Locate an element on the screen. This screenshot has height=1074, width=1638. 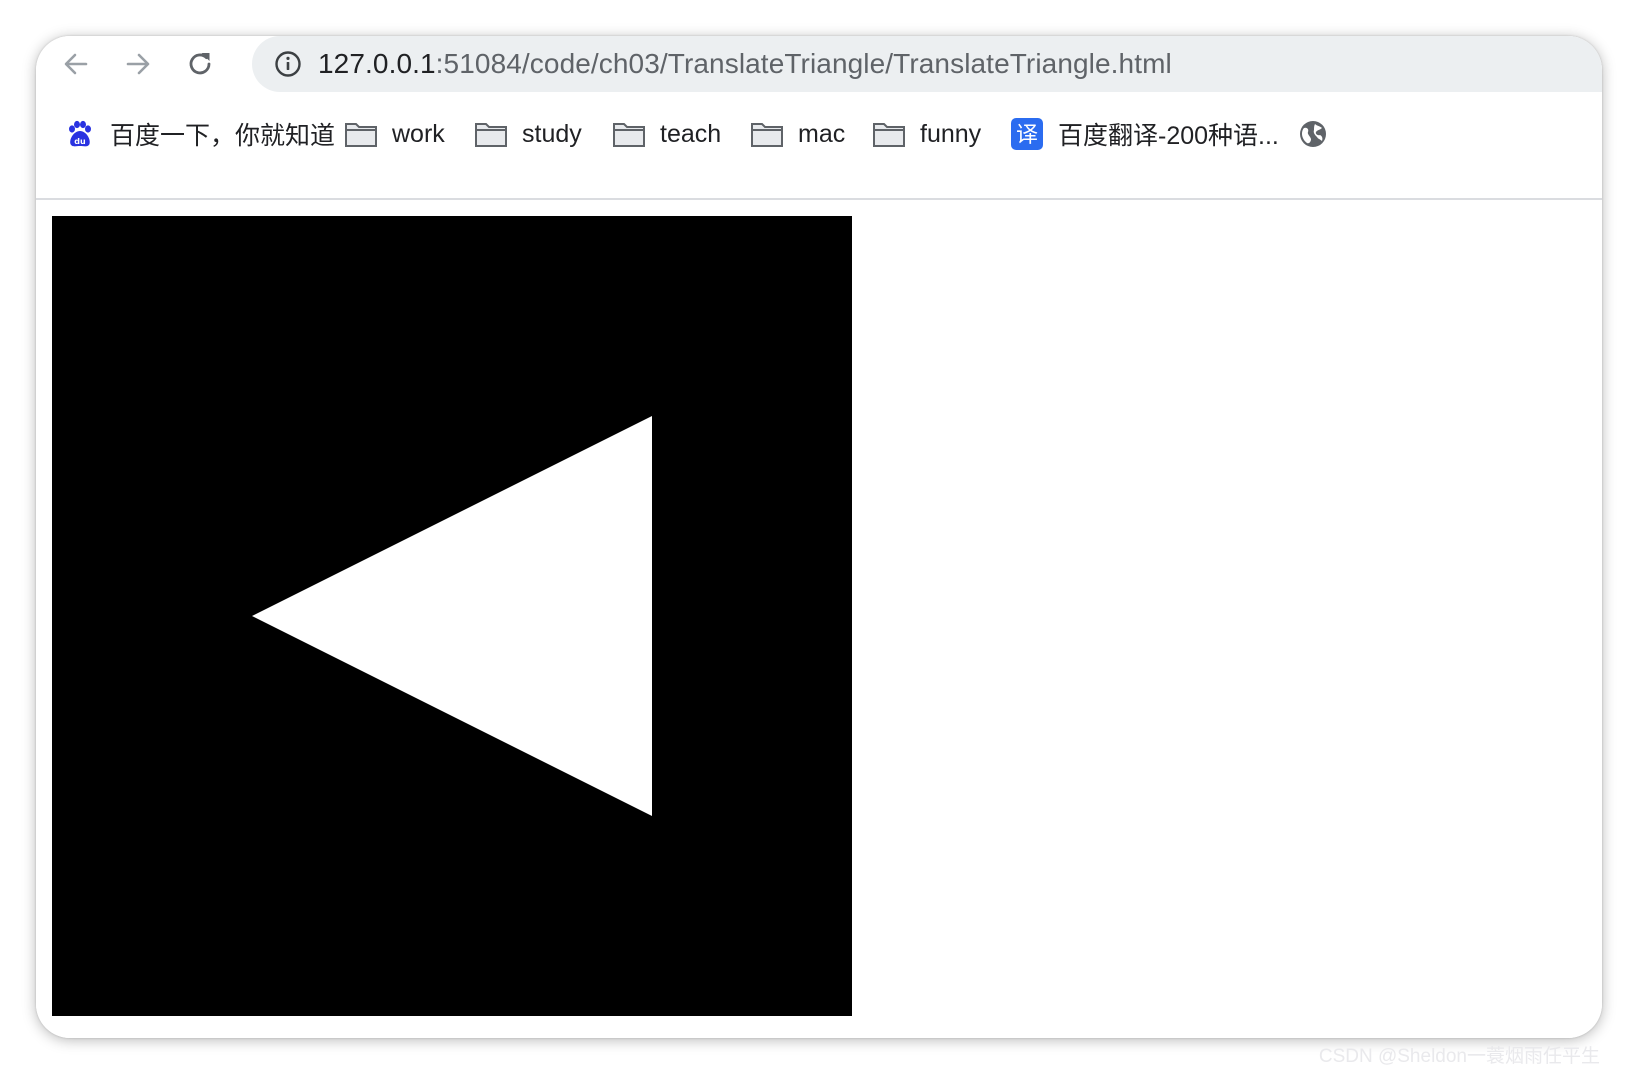
bookmark-label: work is located at coordinates (418, 133).